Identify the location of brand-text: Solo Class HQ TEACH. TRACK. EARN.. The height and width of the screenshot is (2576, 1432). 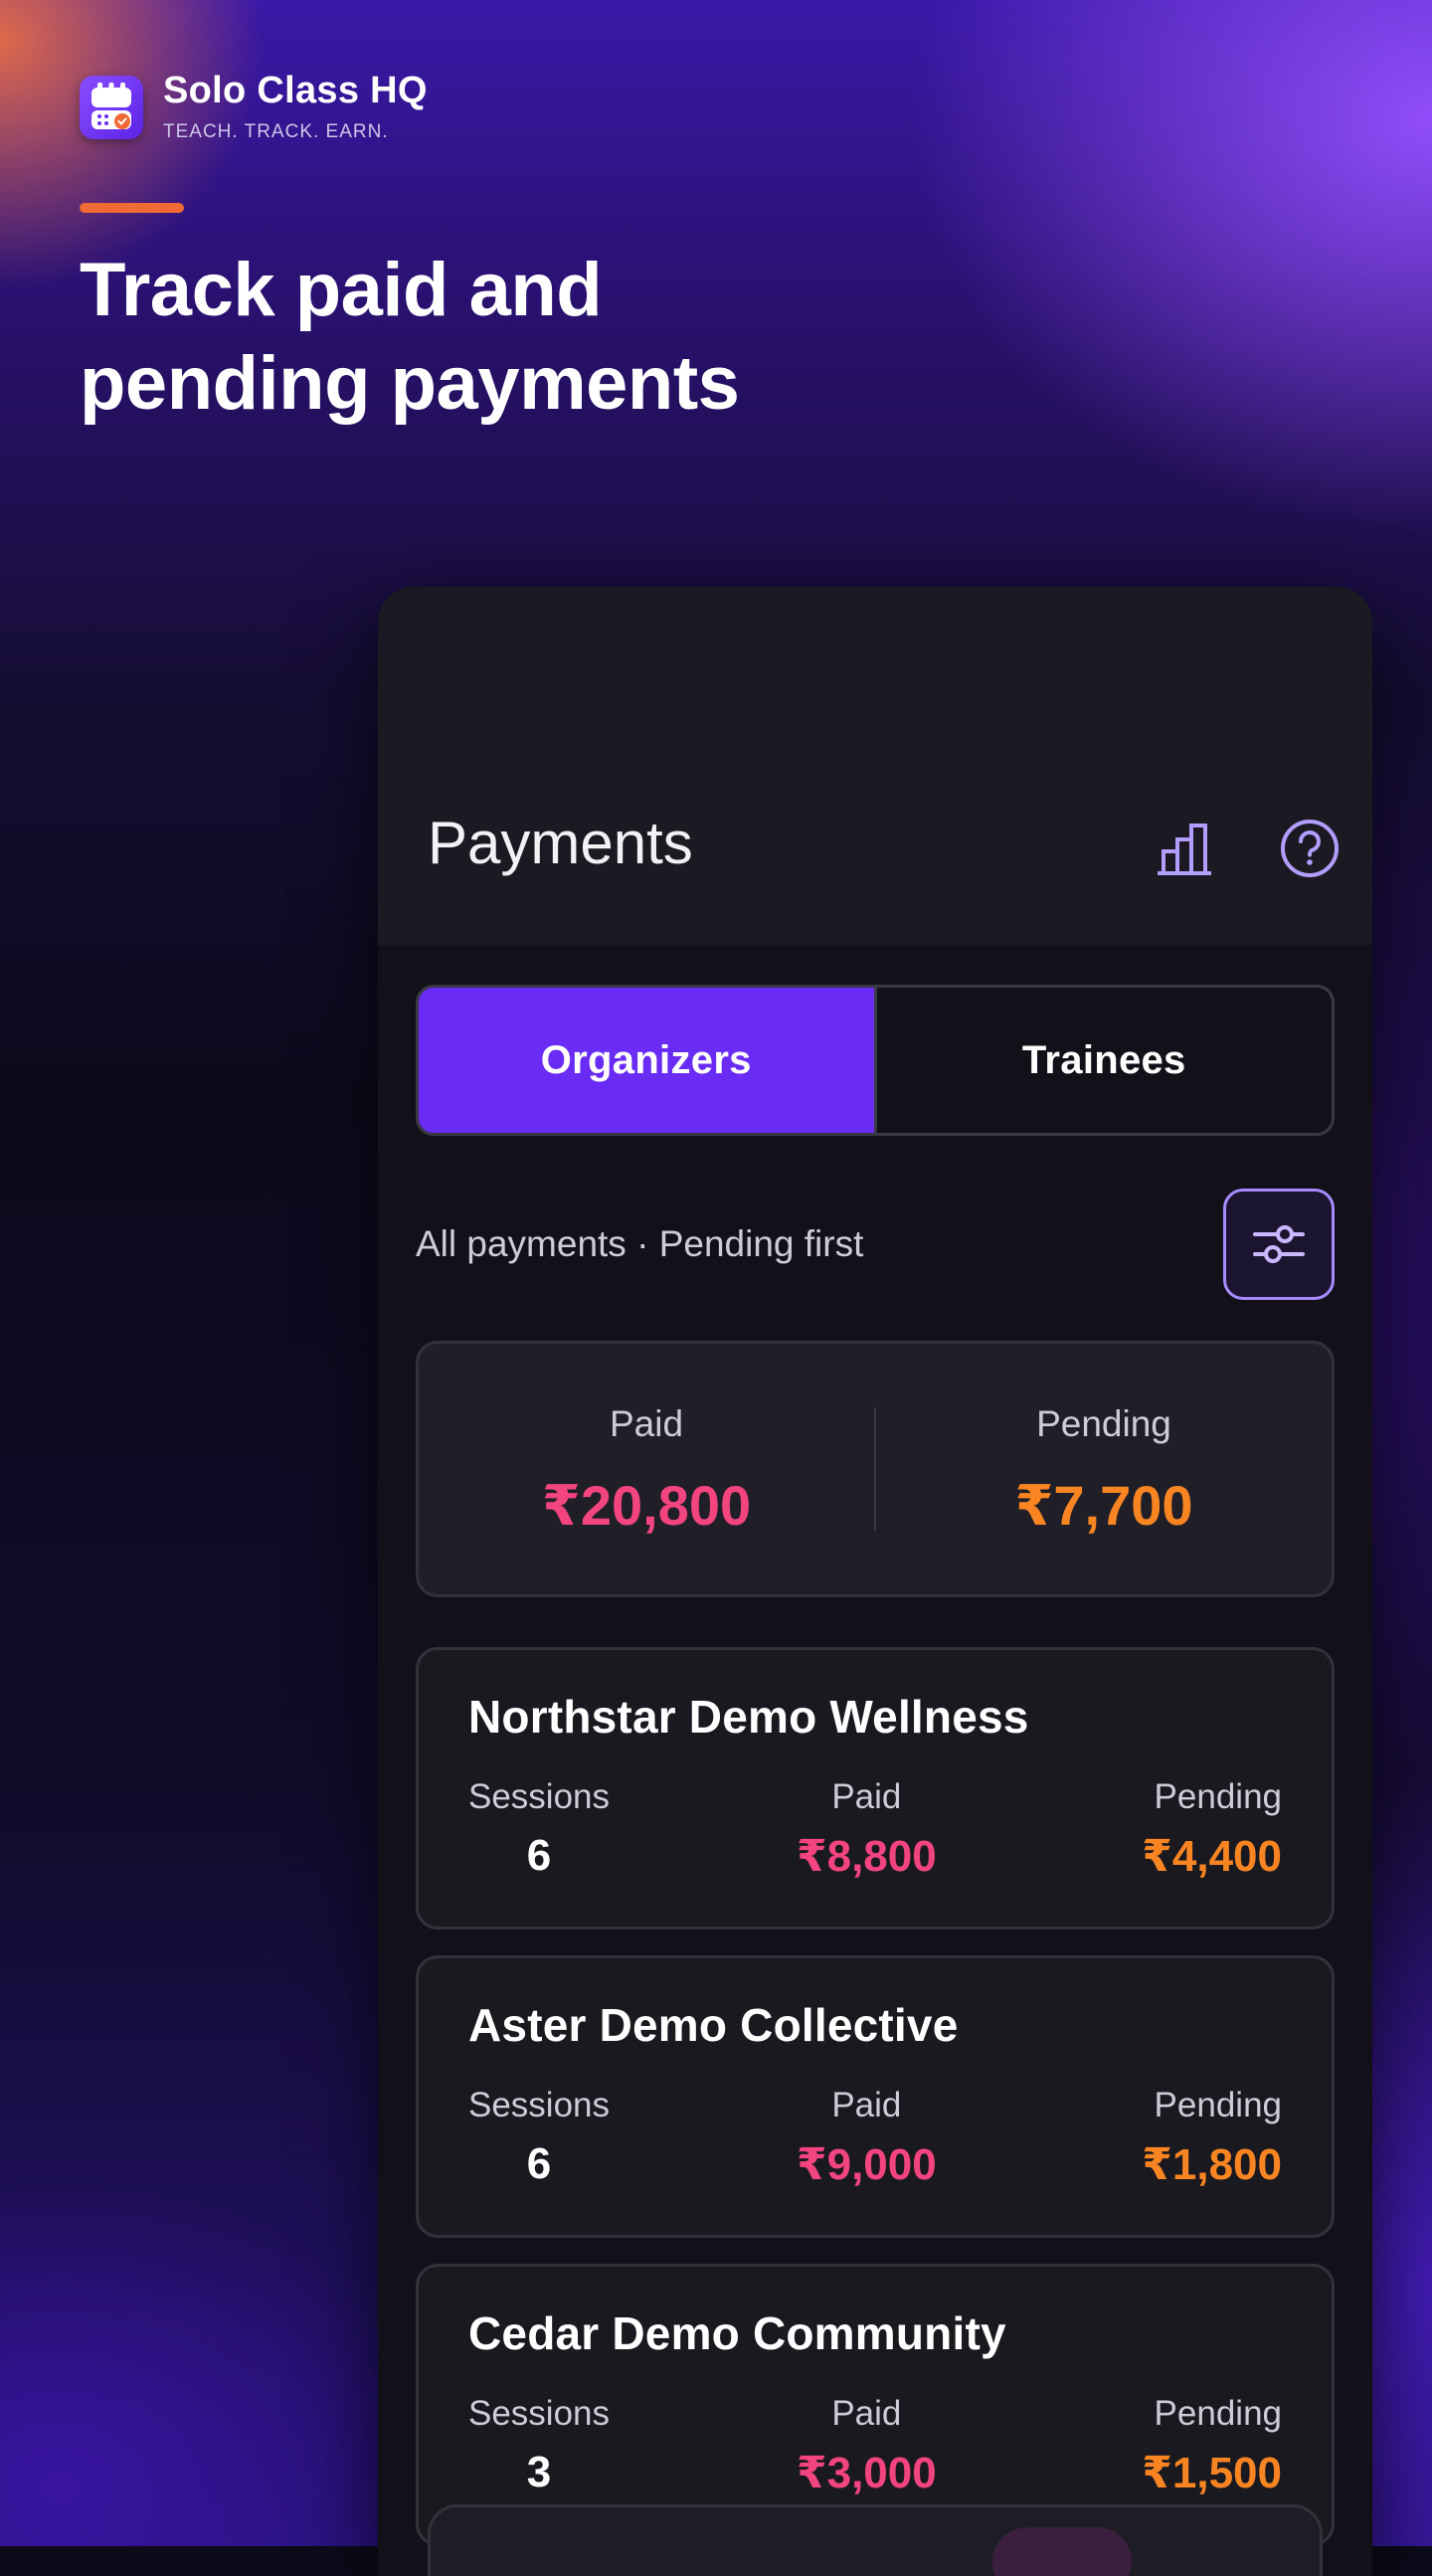
(295, 107).